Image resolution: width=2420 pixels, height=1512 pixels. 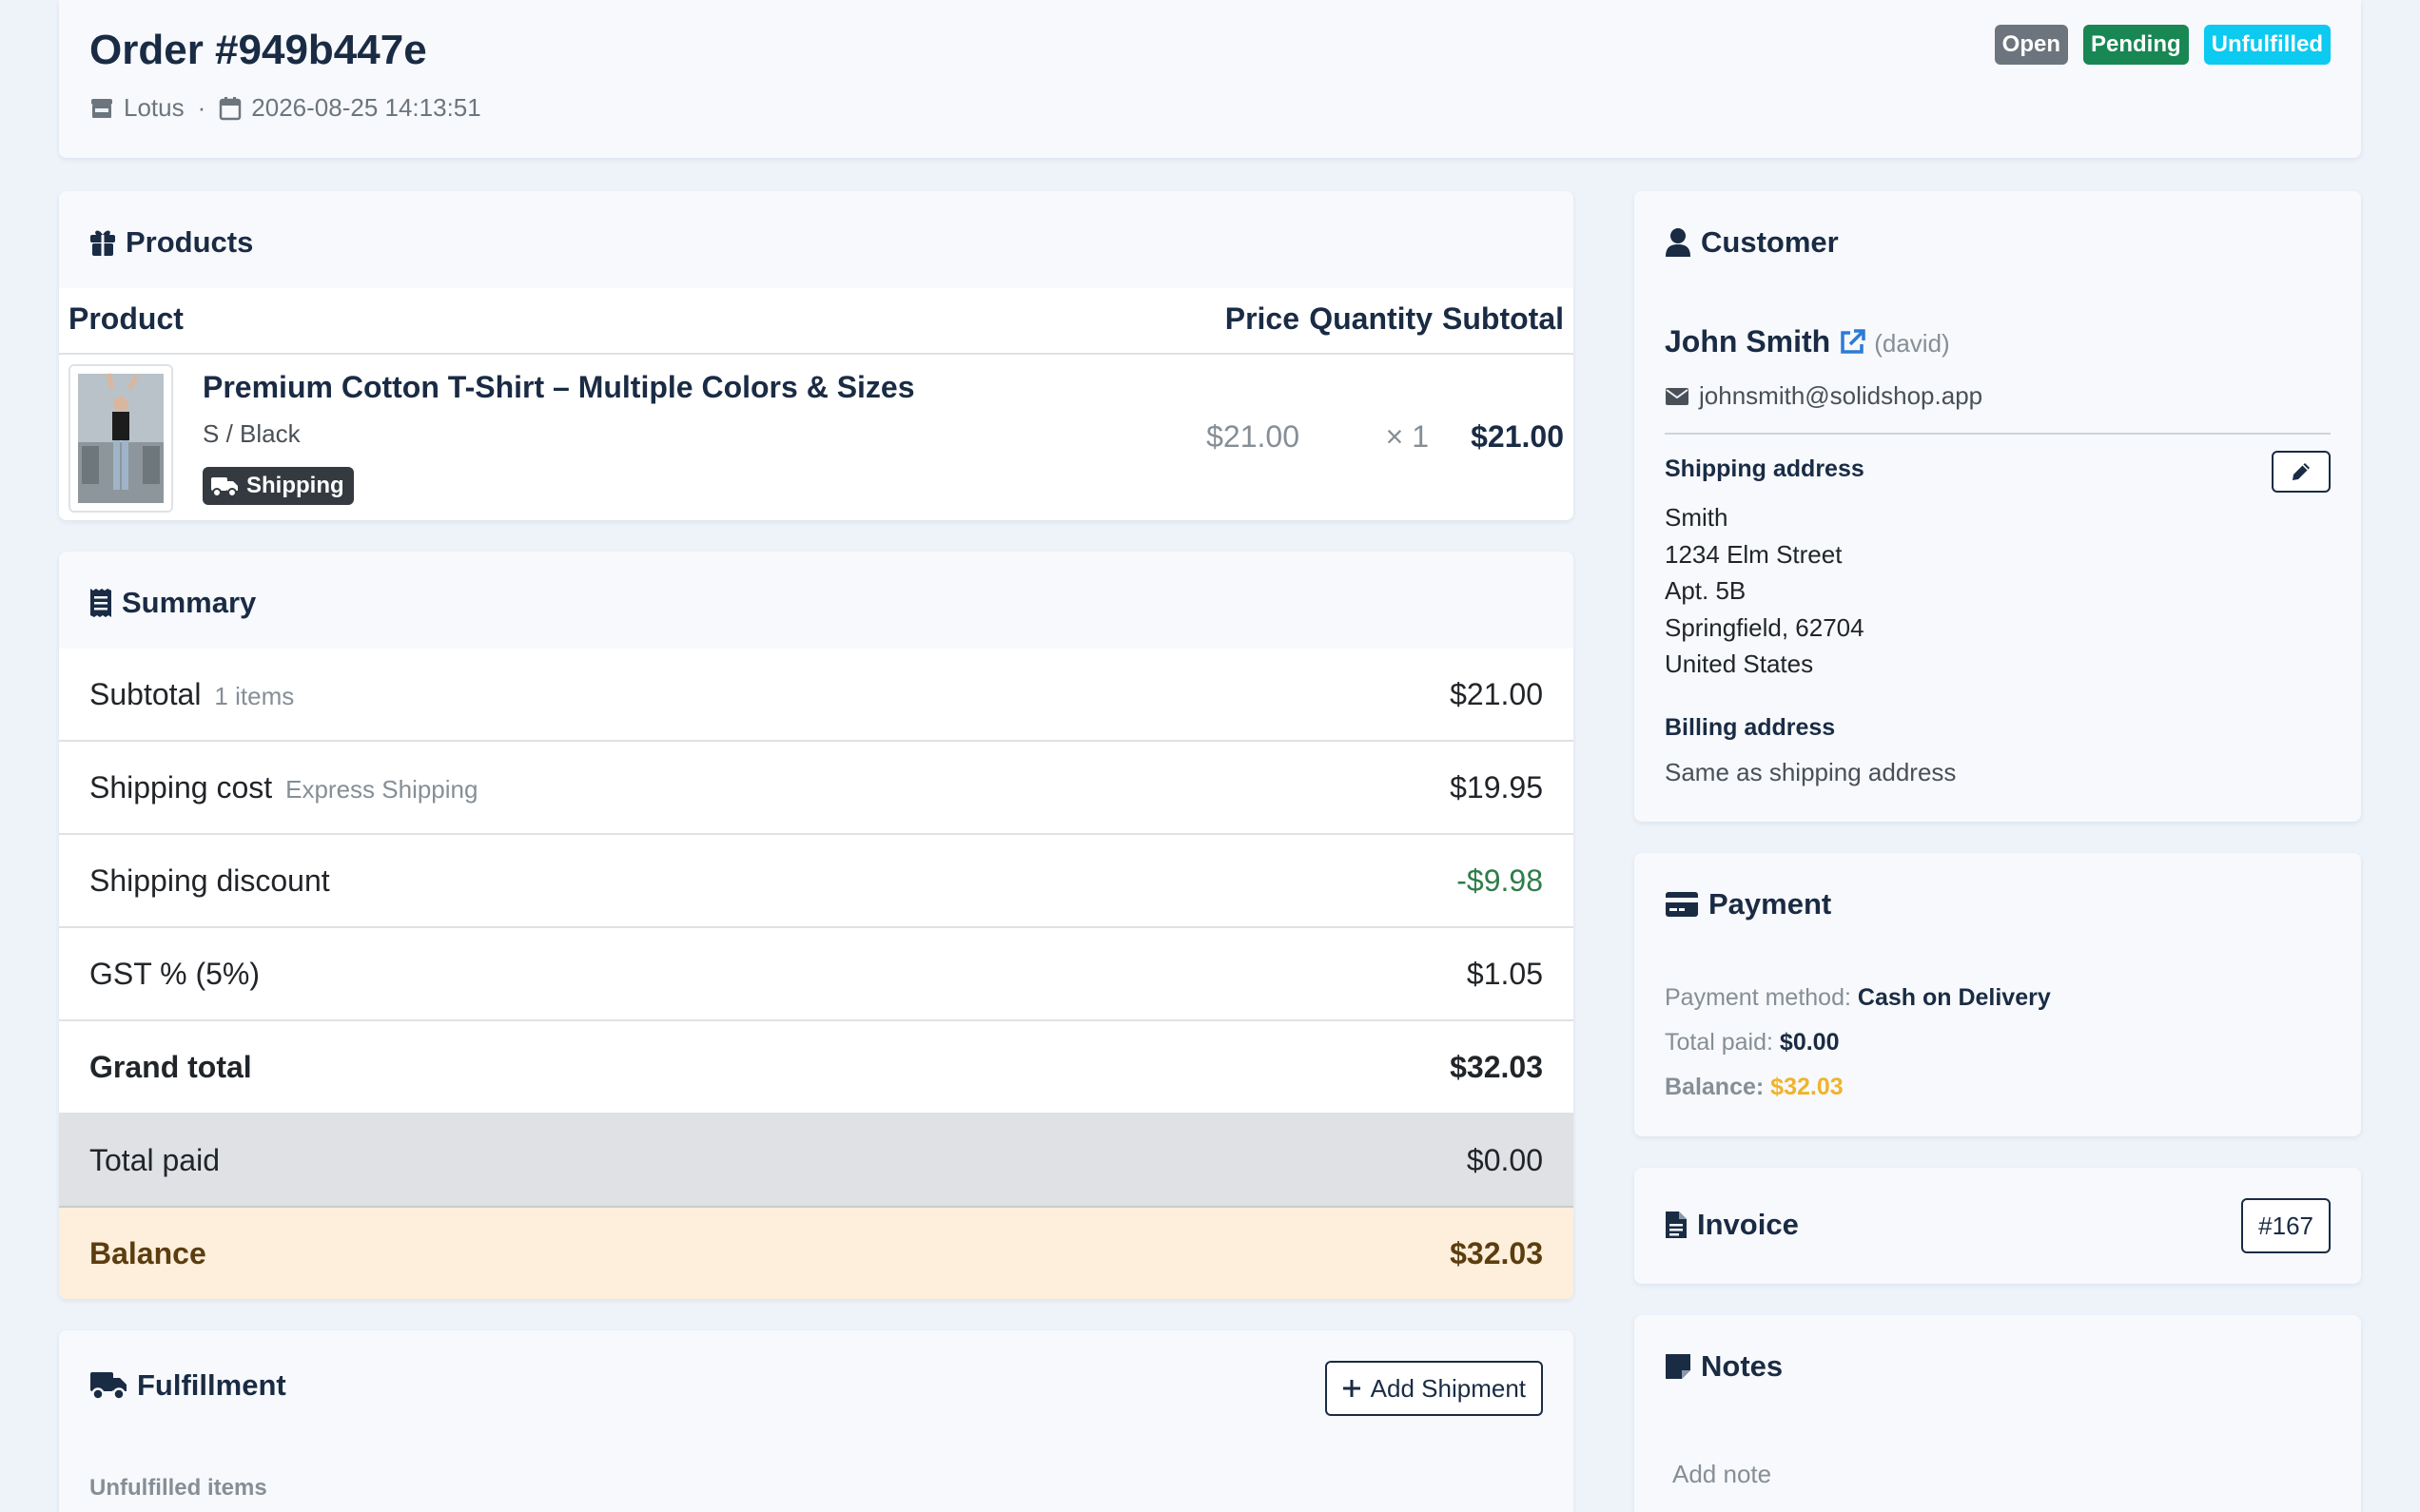 I want to click on address-line: 1234 Elm Street, so click(x=1754, y=554).